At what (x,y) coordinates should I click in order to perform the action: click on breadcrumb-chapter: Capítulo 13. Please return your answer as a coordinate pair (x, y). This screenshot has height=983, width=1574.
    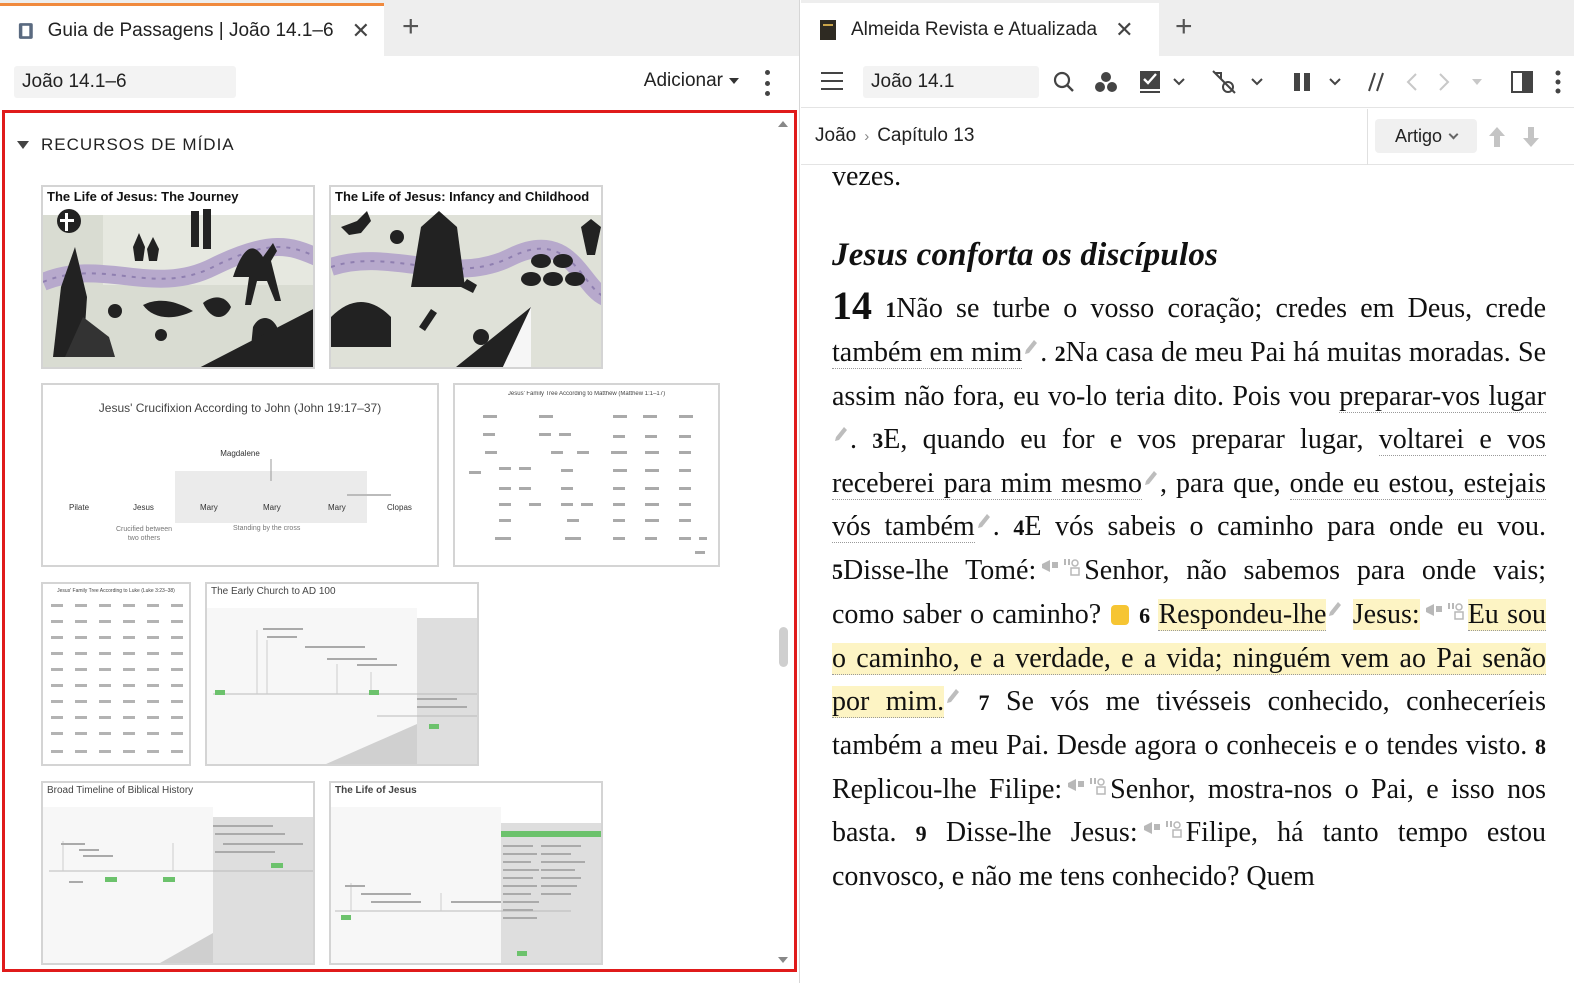
    Looking at the image, I should click on (925, 136).